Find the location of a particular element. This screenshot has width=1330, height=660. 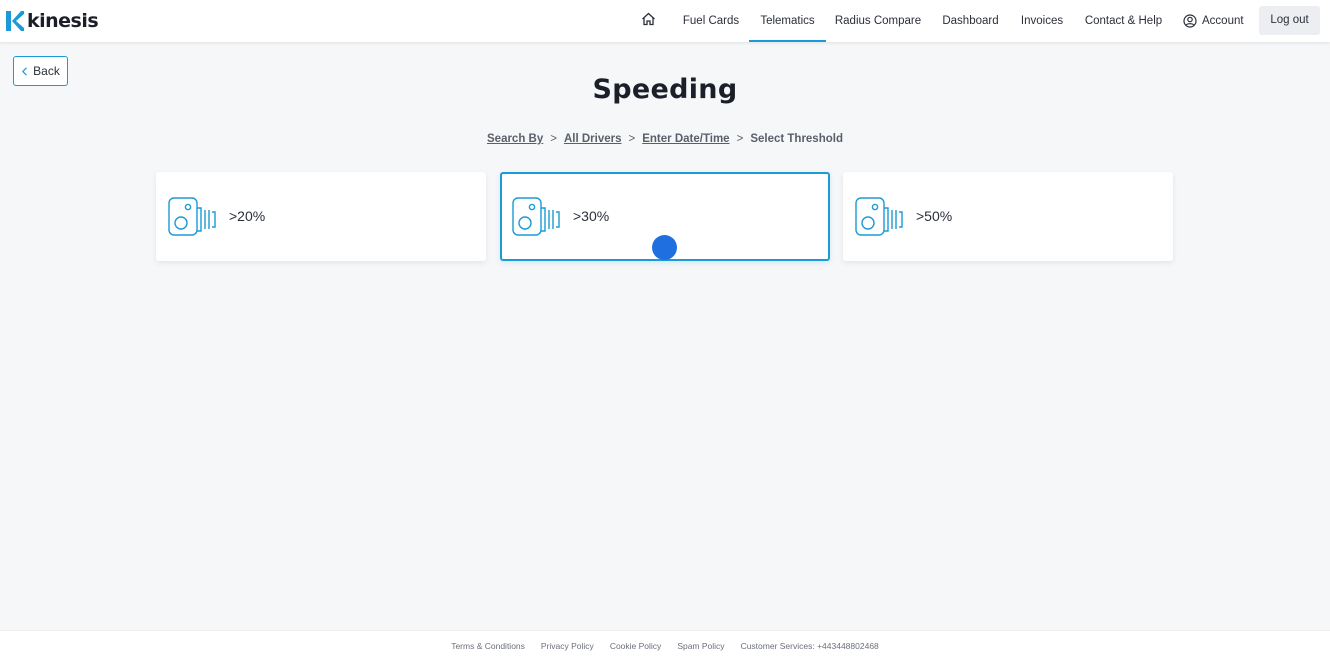

logo-wordmark: kinesis is located at coordinates (63, 21).